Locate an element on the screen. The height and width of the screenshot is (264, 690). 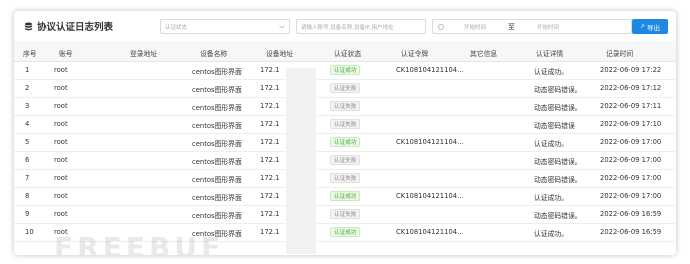
database-icon is located at coordinates (28, 26).